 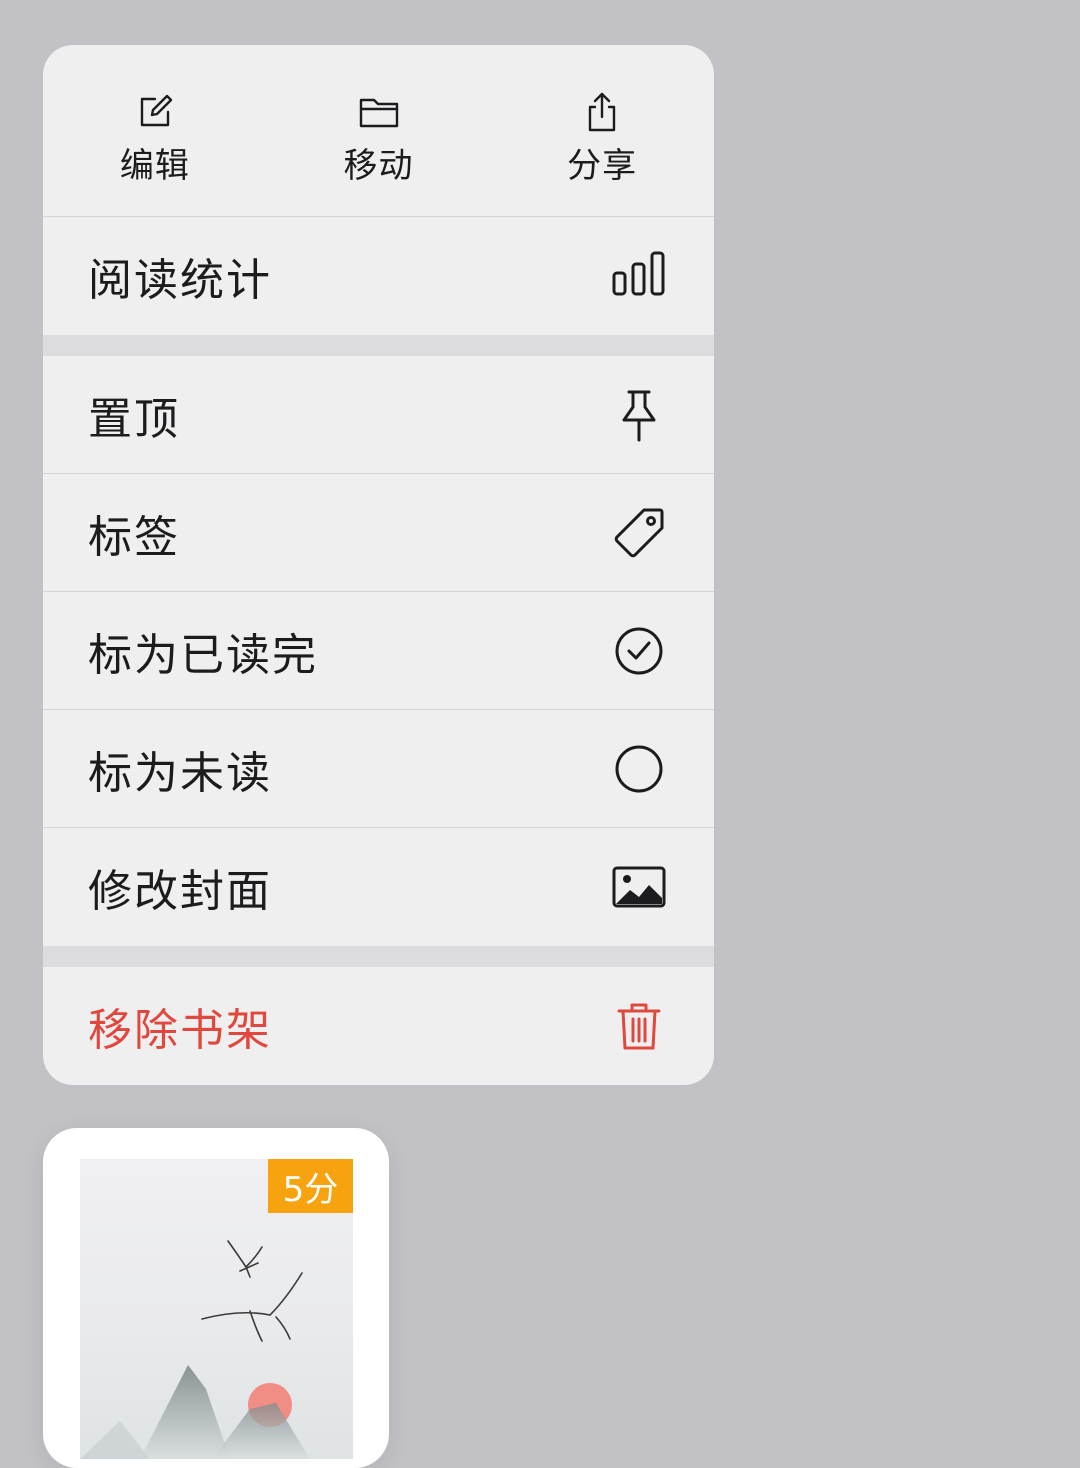 What do you see at coordinates (602, 112) in the screenshot?
I see `share-icon` at bounding box center [602, 112].